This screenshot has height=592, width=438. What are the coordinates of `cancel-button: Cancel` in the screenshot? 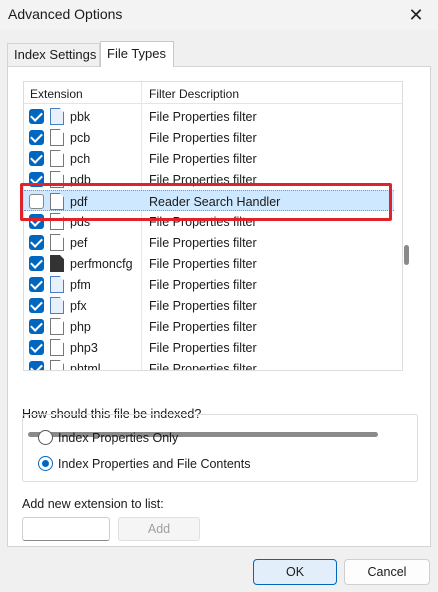 It's located at (387, 572).